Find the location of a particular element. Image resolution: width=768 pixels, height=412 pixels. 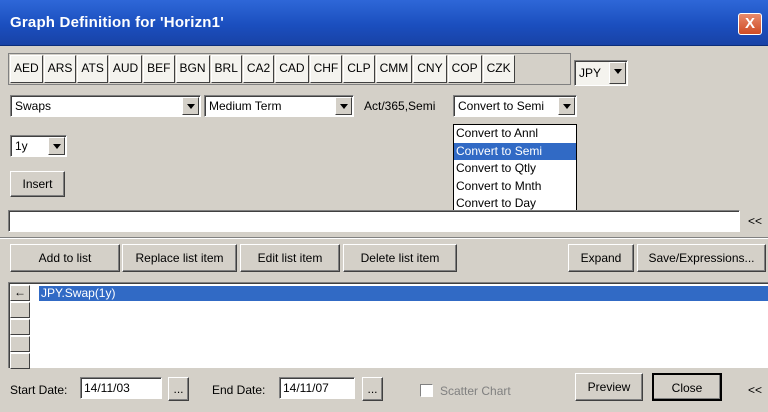

currency-select: JPY is located at coordinates (601, 73).